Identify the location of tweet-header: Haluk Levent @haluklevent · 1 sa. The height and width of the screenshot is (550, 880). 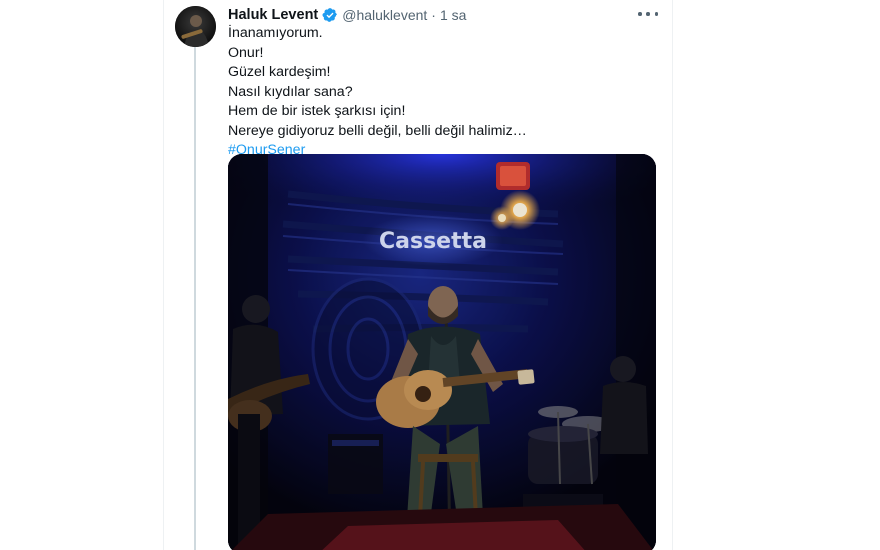
(347, 15).